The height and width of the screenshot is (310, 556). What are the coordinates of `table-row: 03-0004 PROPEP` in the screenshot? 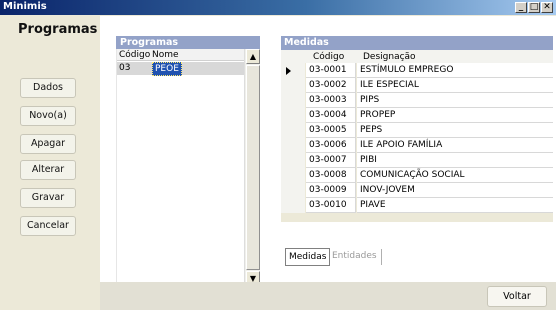 It's located at (417, 115).